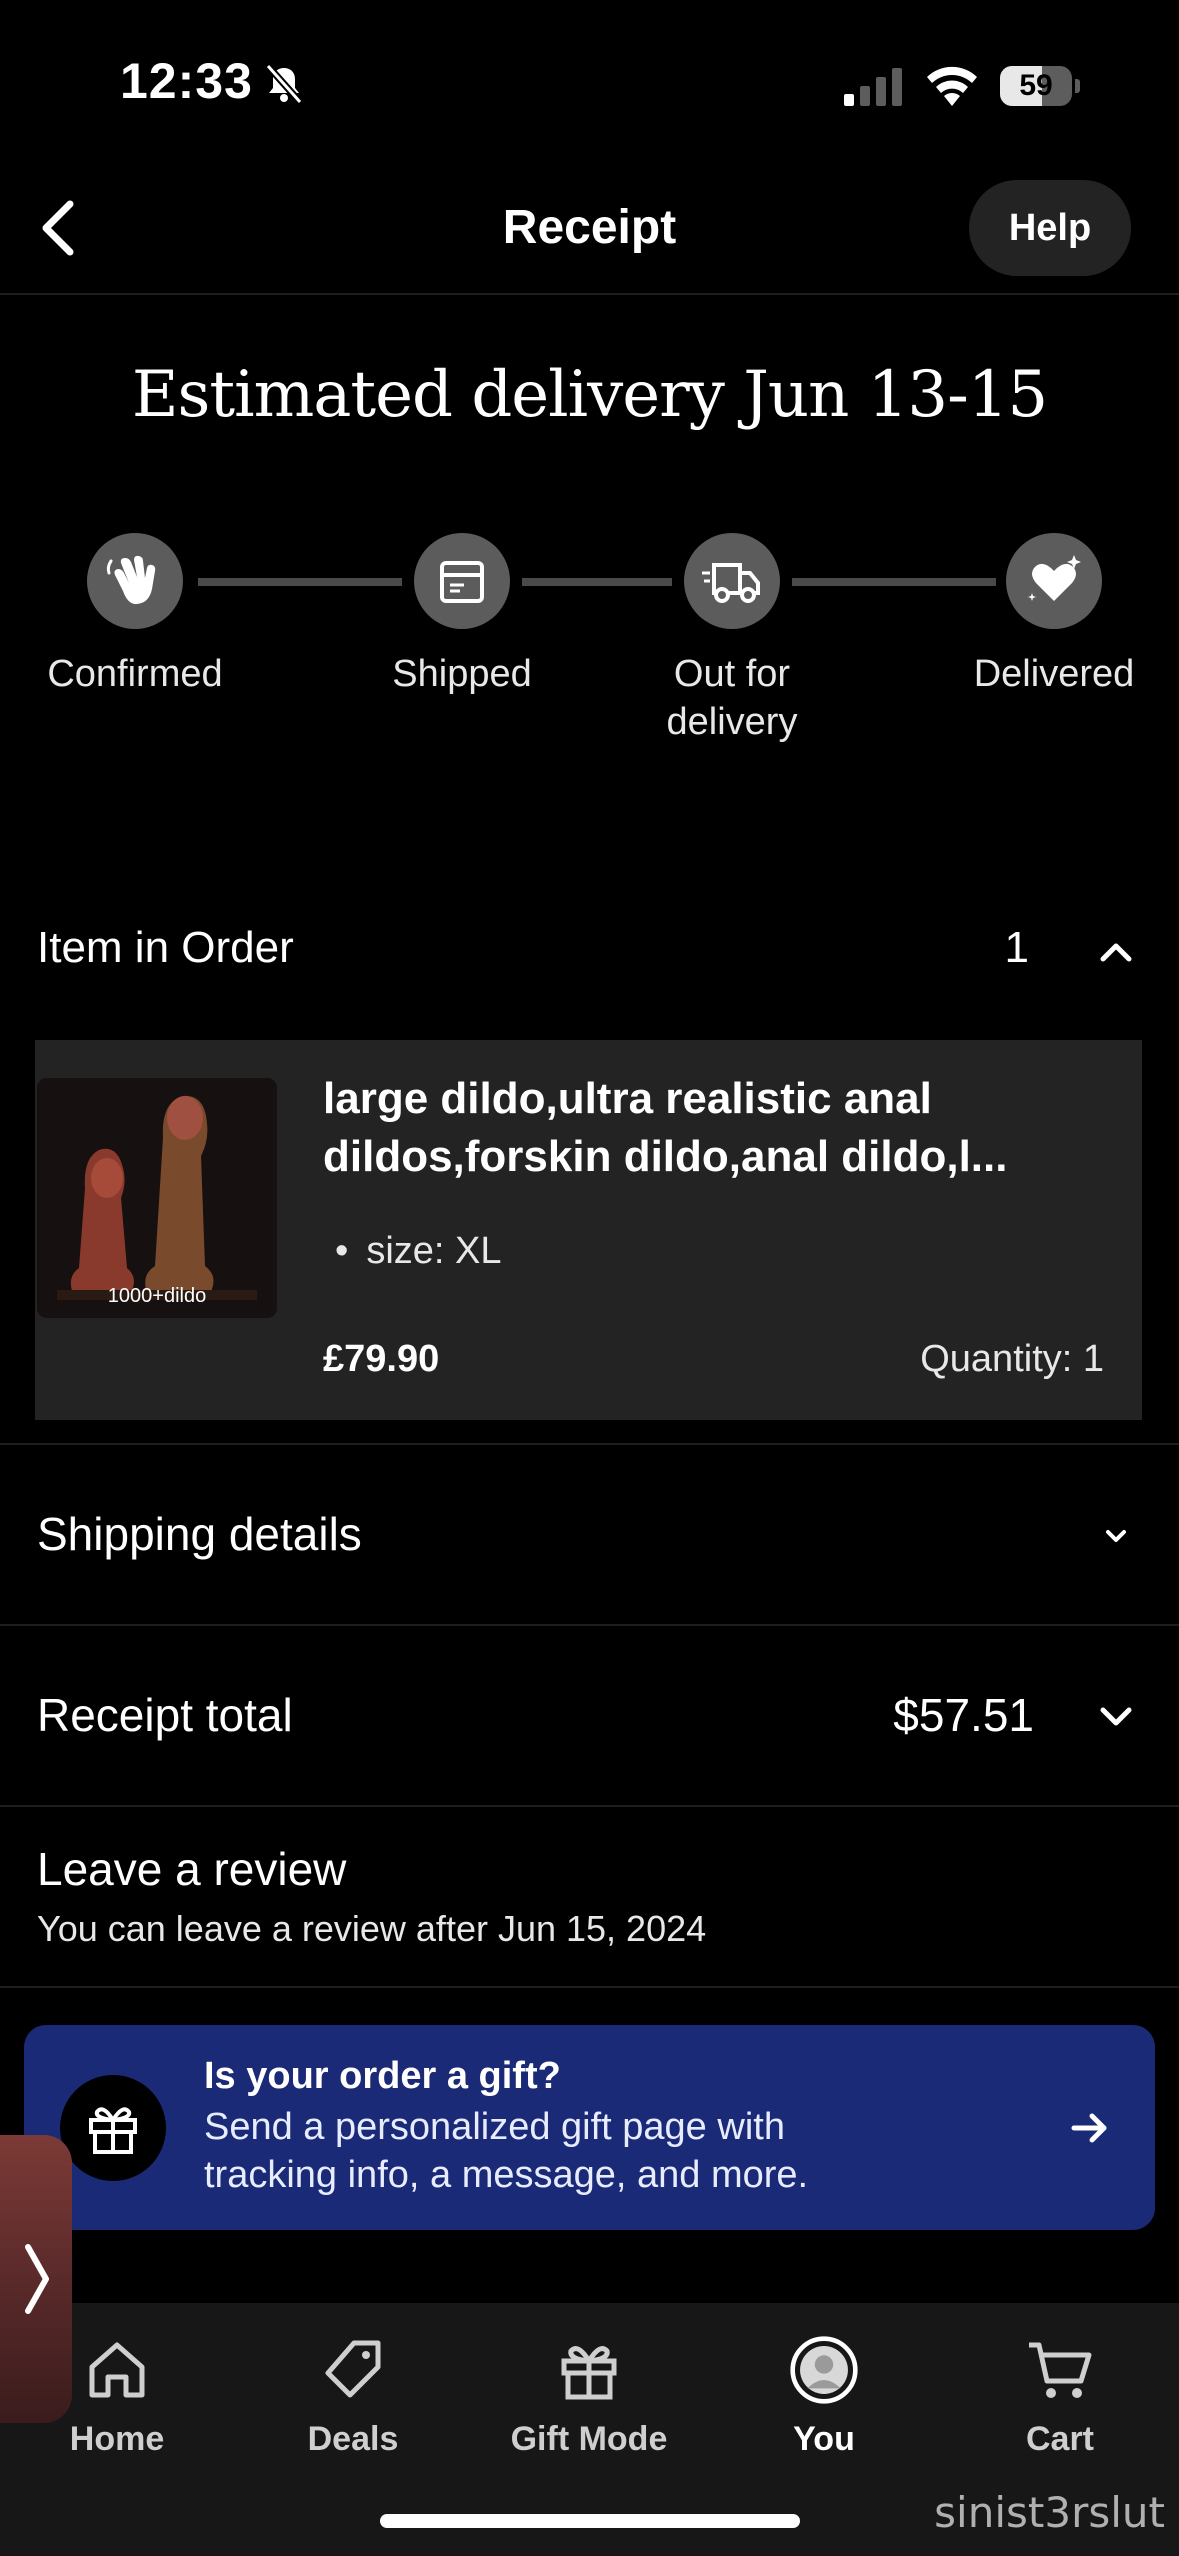 The height and width of the screenshot is (2556, 1179). What do you see at coordinates (1054, 581) in the screenshot?
I see `heart-sparkle-icon` at bounding box center [1054, 581].